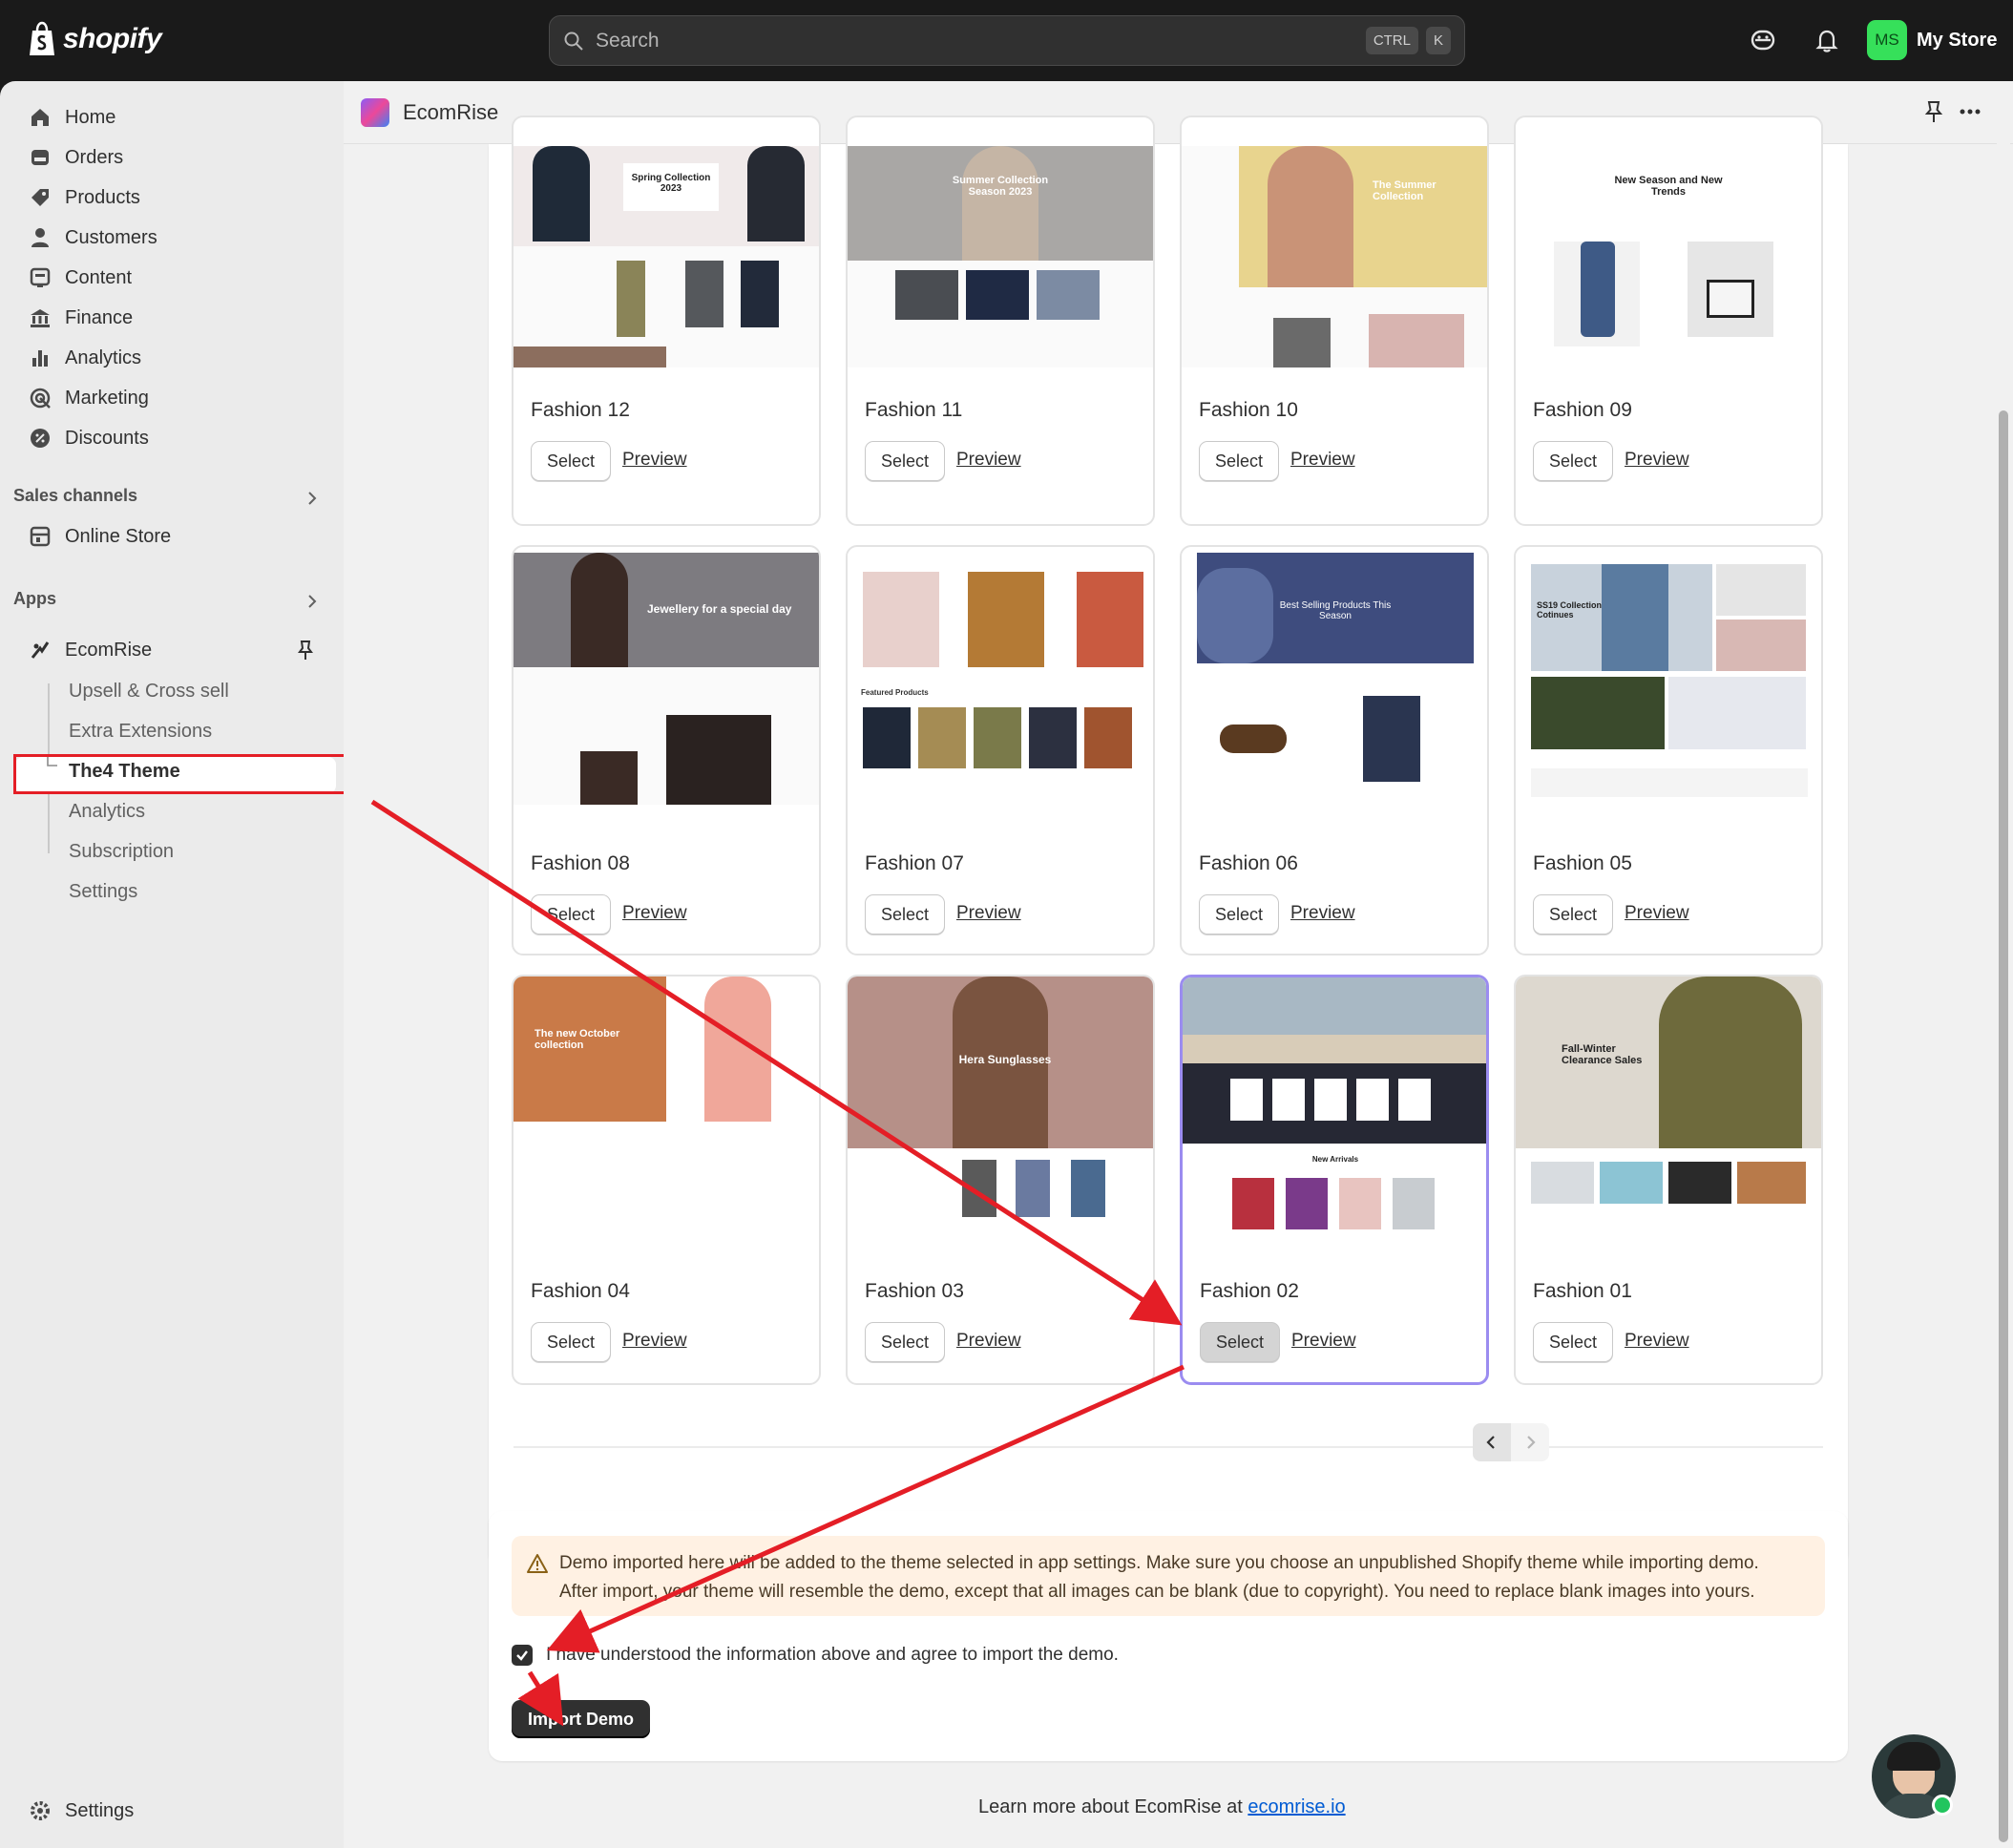 This screenshot has width=2013, height=1848. I want to click on thumb-headline: Hera Sunglasses, so click(1005, 1059).